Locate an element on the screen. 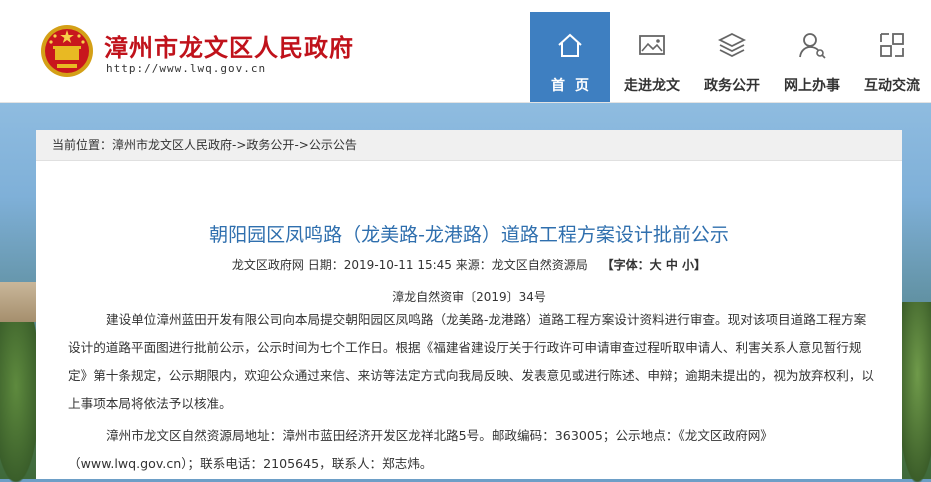 Image resolution: width=931 pixels, height=482 pixels. site-title: 漳州市龙文区人民政府 is located at coordinates (229, 45).